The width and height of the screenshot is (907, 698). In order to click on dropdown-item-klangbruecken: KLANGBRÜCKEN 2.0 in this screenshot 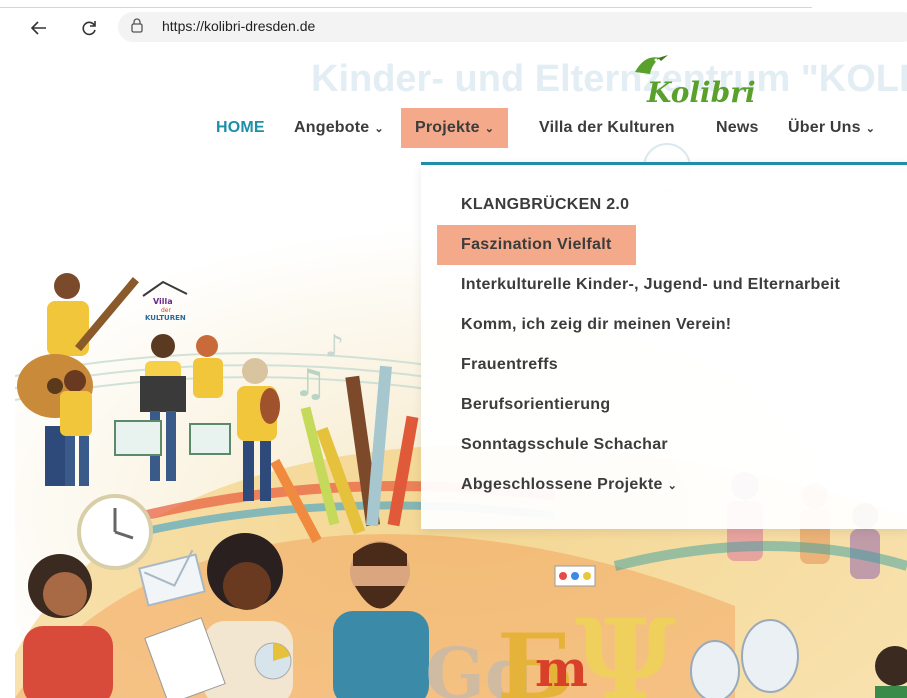, I will do `click(545, 205)`.